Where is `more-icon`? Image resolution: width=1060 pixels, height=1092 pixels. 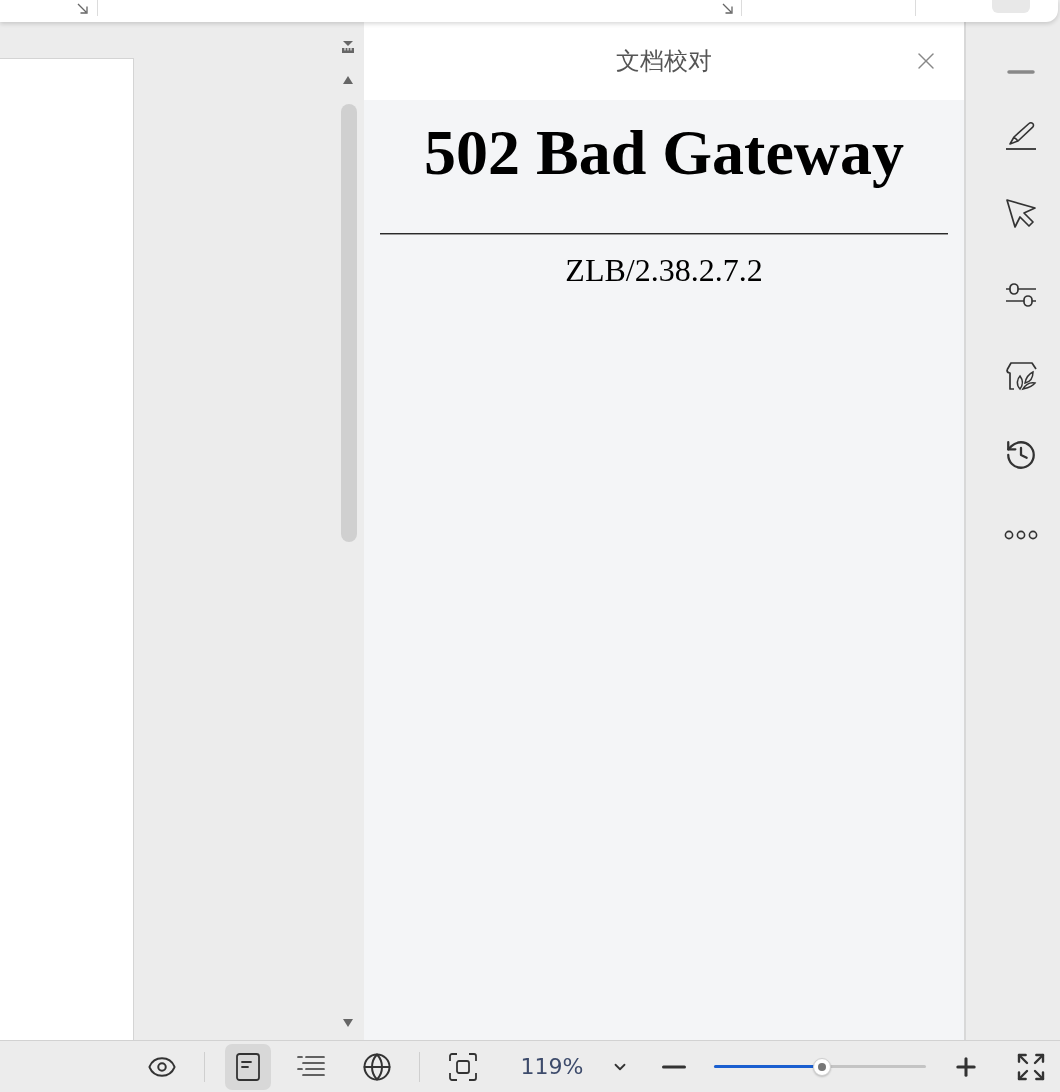
more-icon is located at coordinates (1021, 535).